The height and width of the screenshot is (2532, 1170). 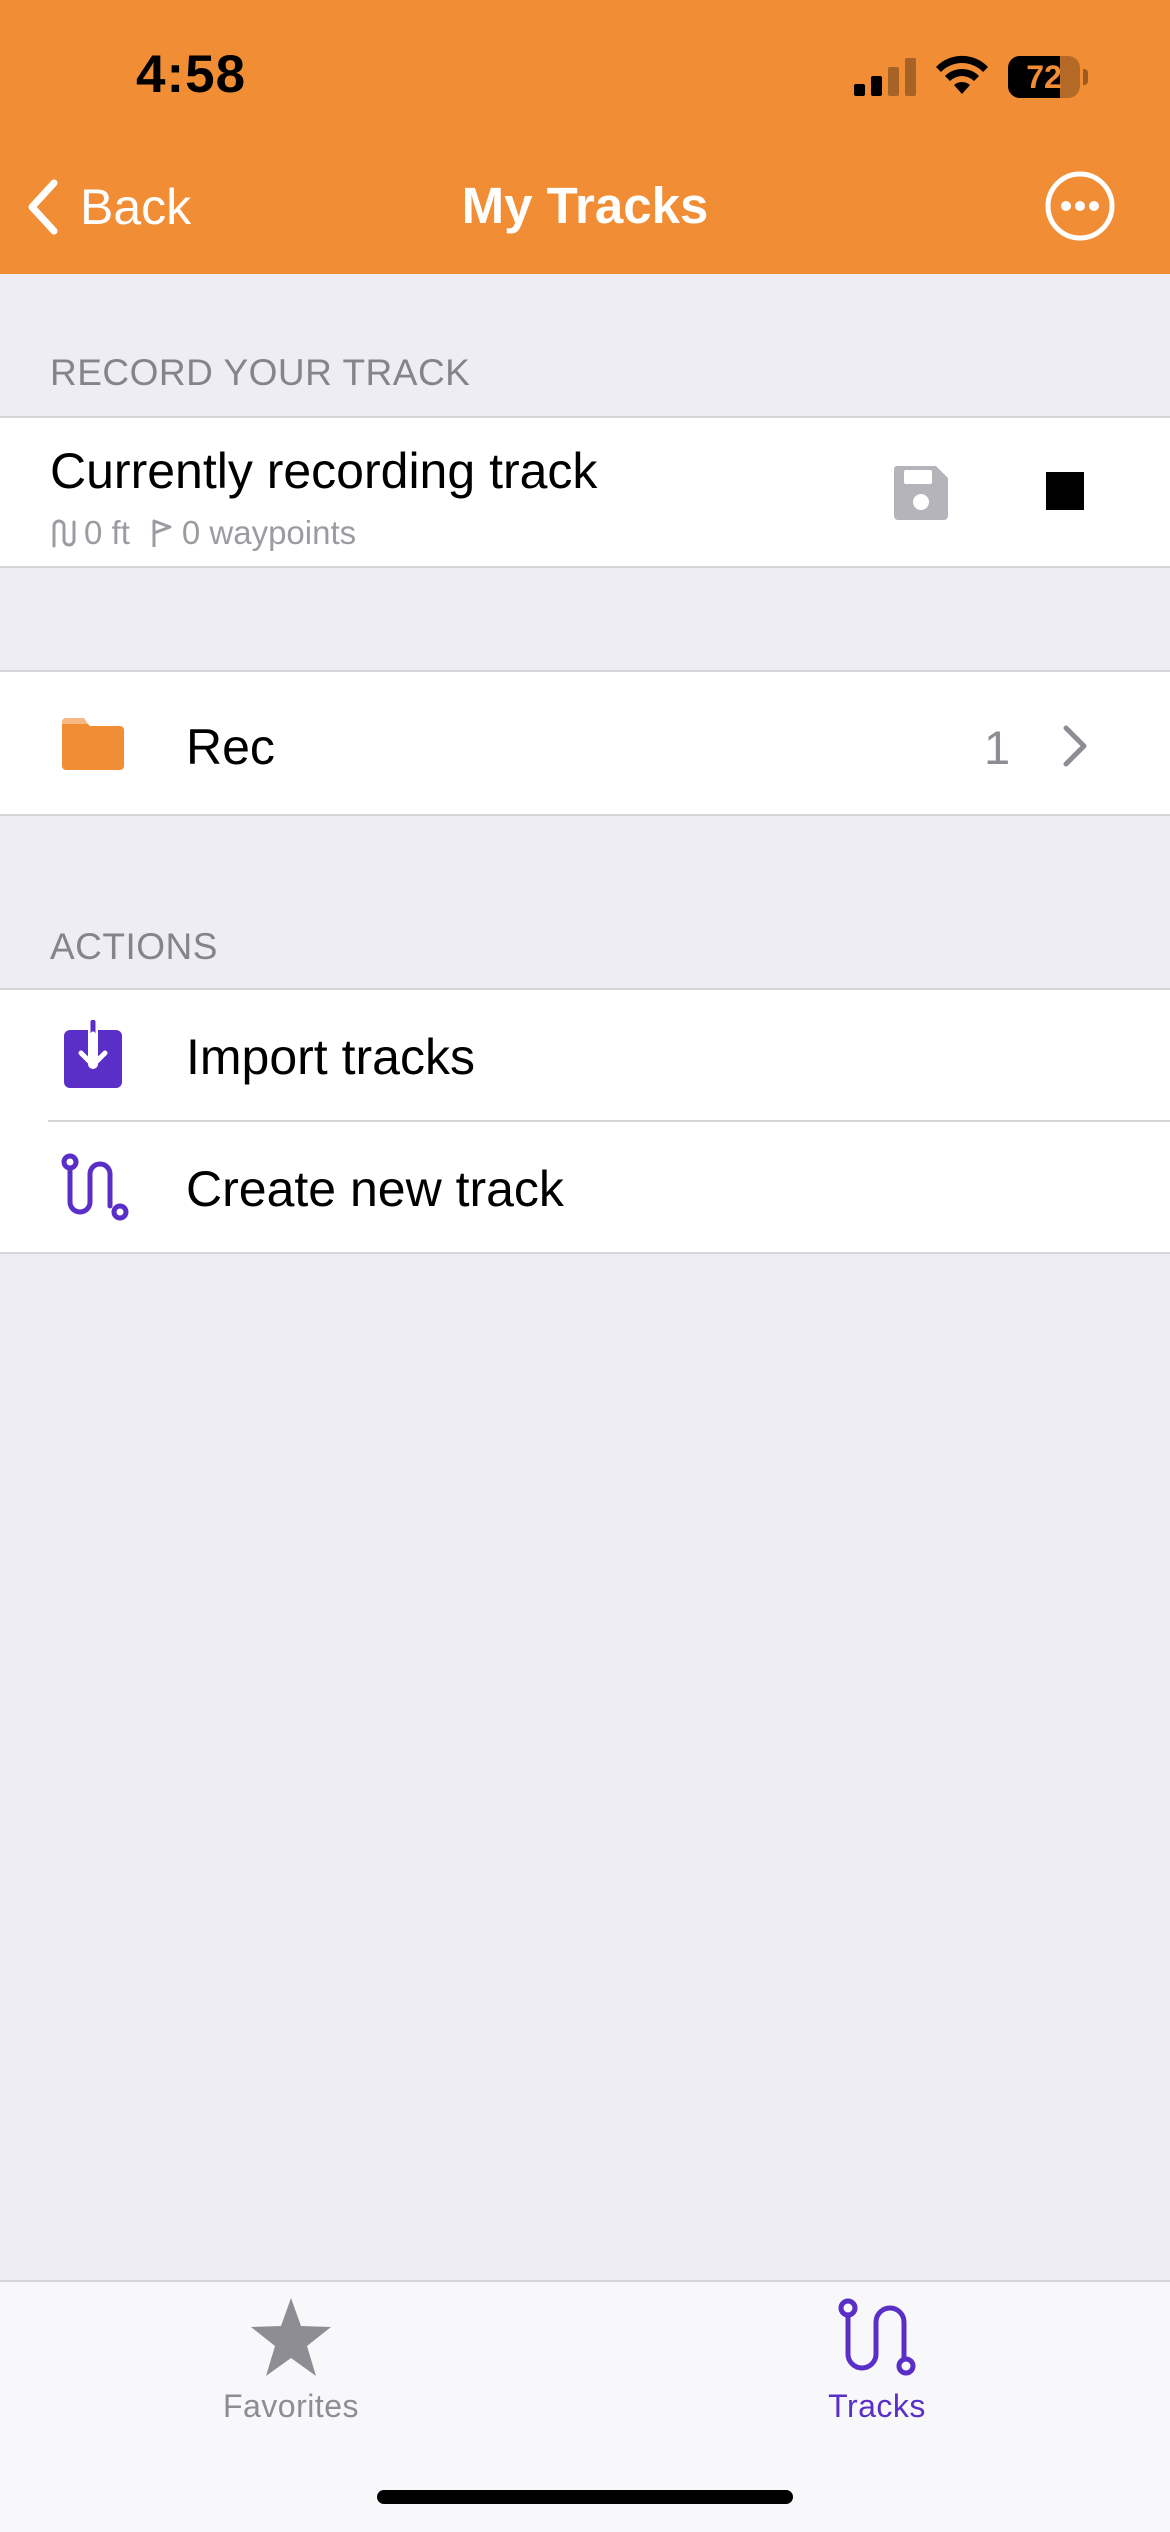 I want to click on stop-recording-button, so click(x=1065, y=491).